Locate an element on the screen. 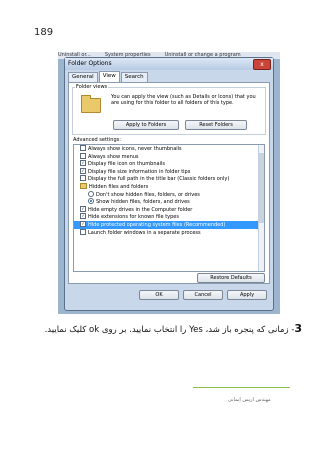  setting-row: Show hidden files, folders, and drives is located at coordinates (169, 202).